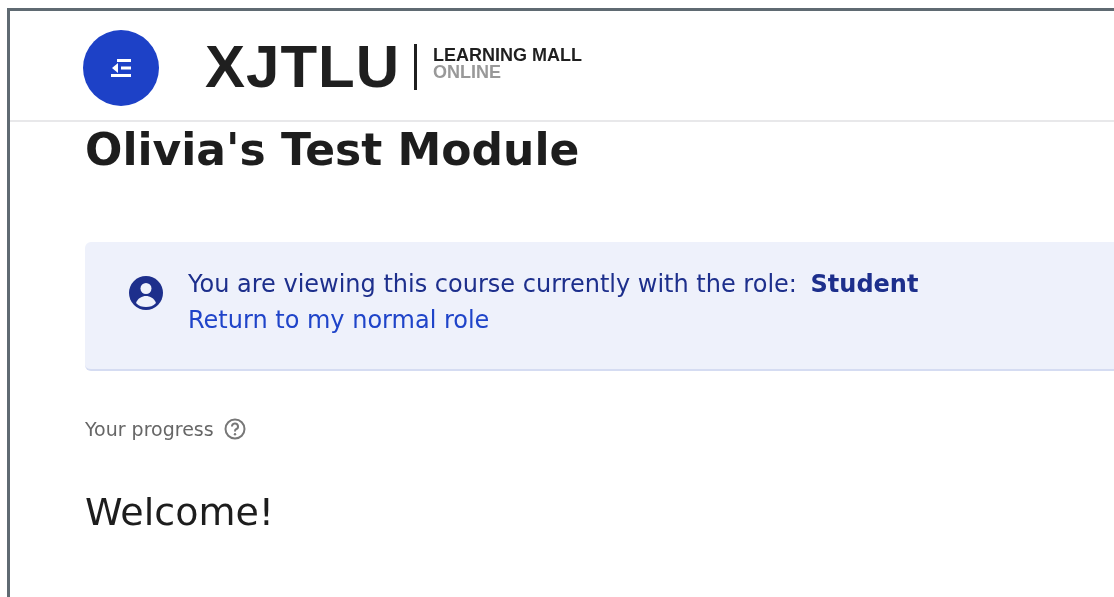  Describe the element at coordinates (121, 67) in the screenshot. I see `menu-collapse-icon` at that location.